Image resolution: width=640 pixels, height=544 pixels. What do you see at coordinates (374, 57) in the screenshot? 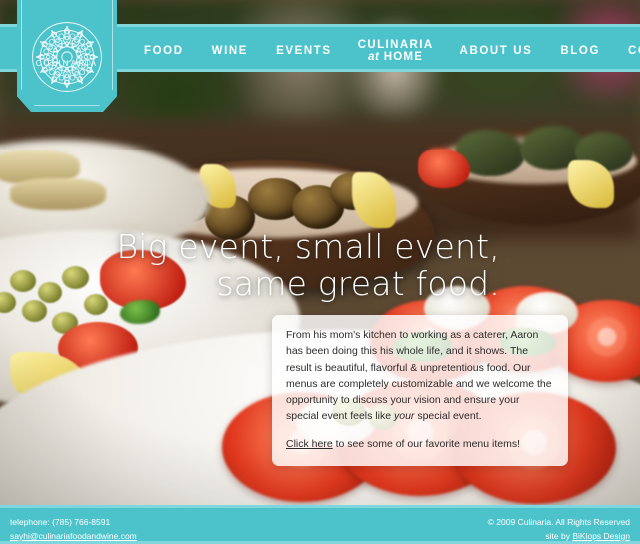
I see `nav-item-at-word: at` at bounding box center [374, 57].